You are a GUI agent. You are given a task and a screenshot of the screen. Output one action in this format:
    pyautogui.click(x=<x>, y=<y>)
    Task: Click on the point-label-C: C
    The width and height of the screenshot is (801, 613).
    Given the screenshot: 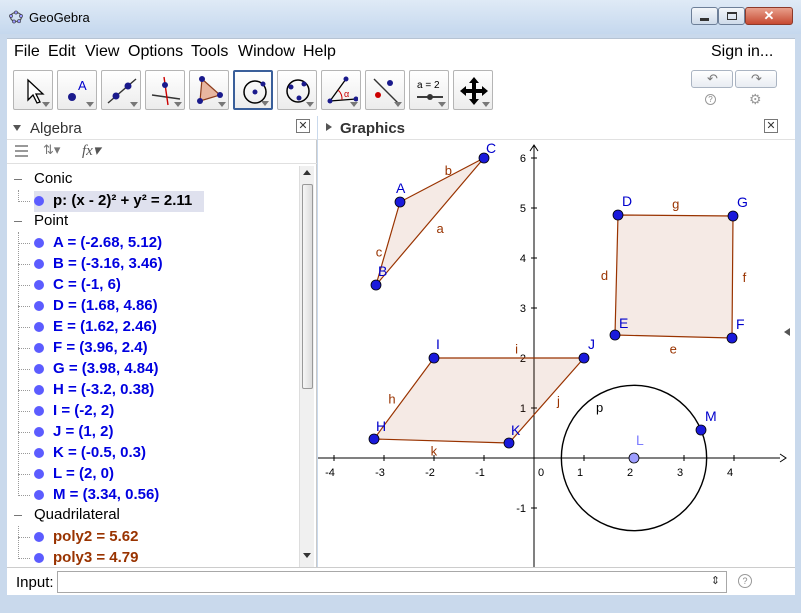 What is the action you would take?
    pyautogui.click(x=491, y=148)
    